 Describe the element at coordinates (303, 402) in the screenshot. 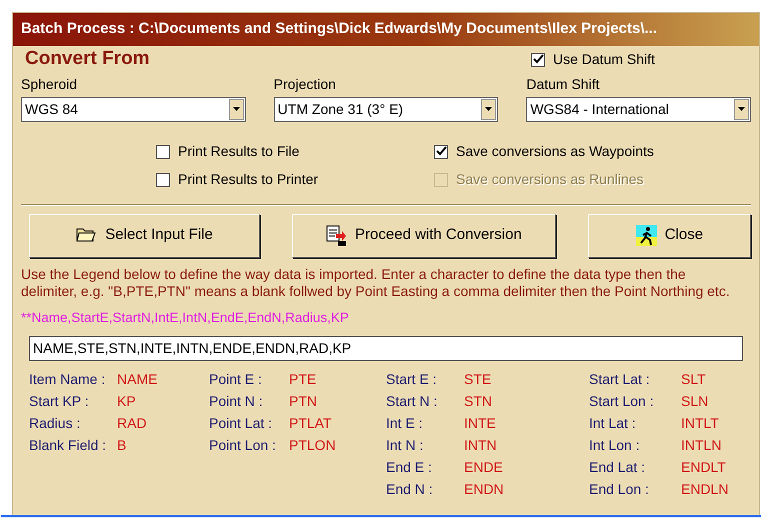

I see `legend-code: PTN` at that location.